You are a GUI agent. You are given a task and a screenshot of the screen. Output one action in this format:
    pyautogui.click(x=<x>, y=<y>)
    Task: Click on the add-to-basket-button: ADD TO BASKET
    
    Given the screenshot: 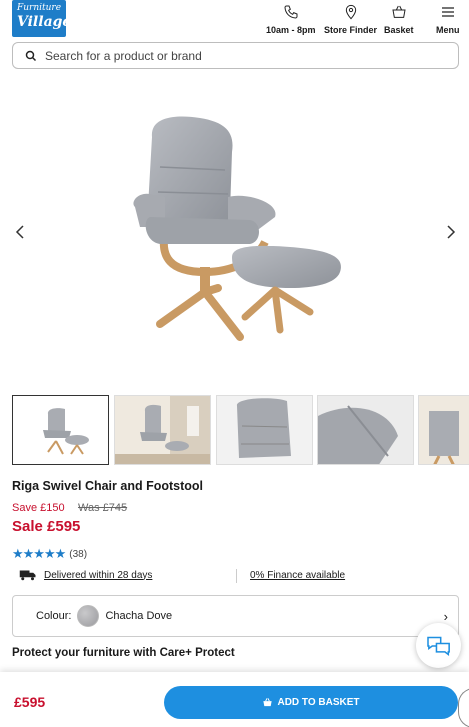 What is the action you would take?
    pyautogui.click(x=311, y=702)
    